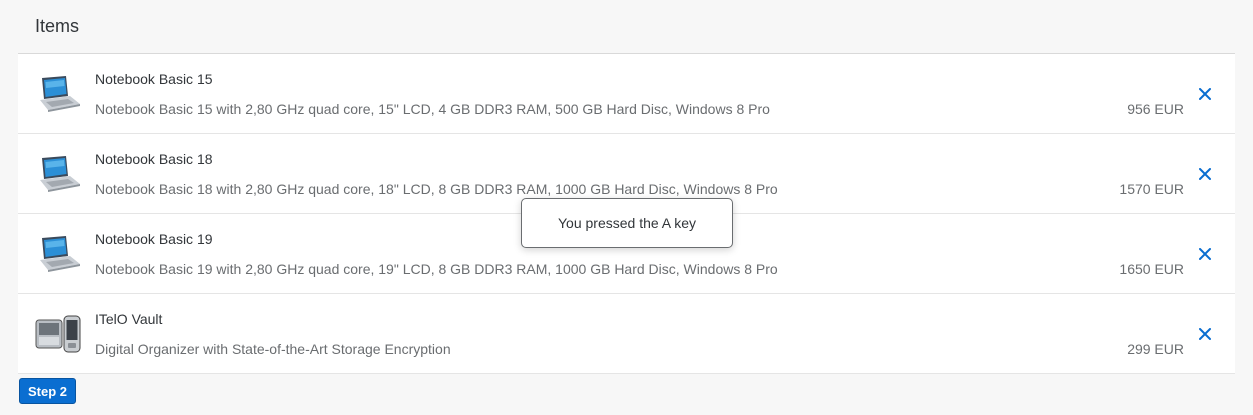 The width and height of the screenshot is (1253, 415). I want to click on panel-header: Items, so click(626, 27).